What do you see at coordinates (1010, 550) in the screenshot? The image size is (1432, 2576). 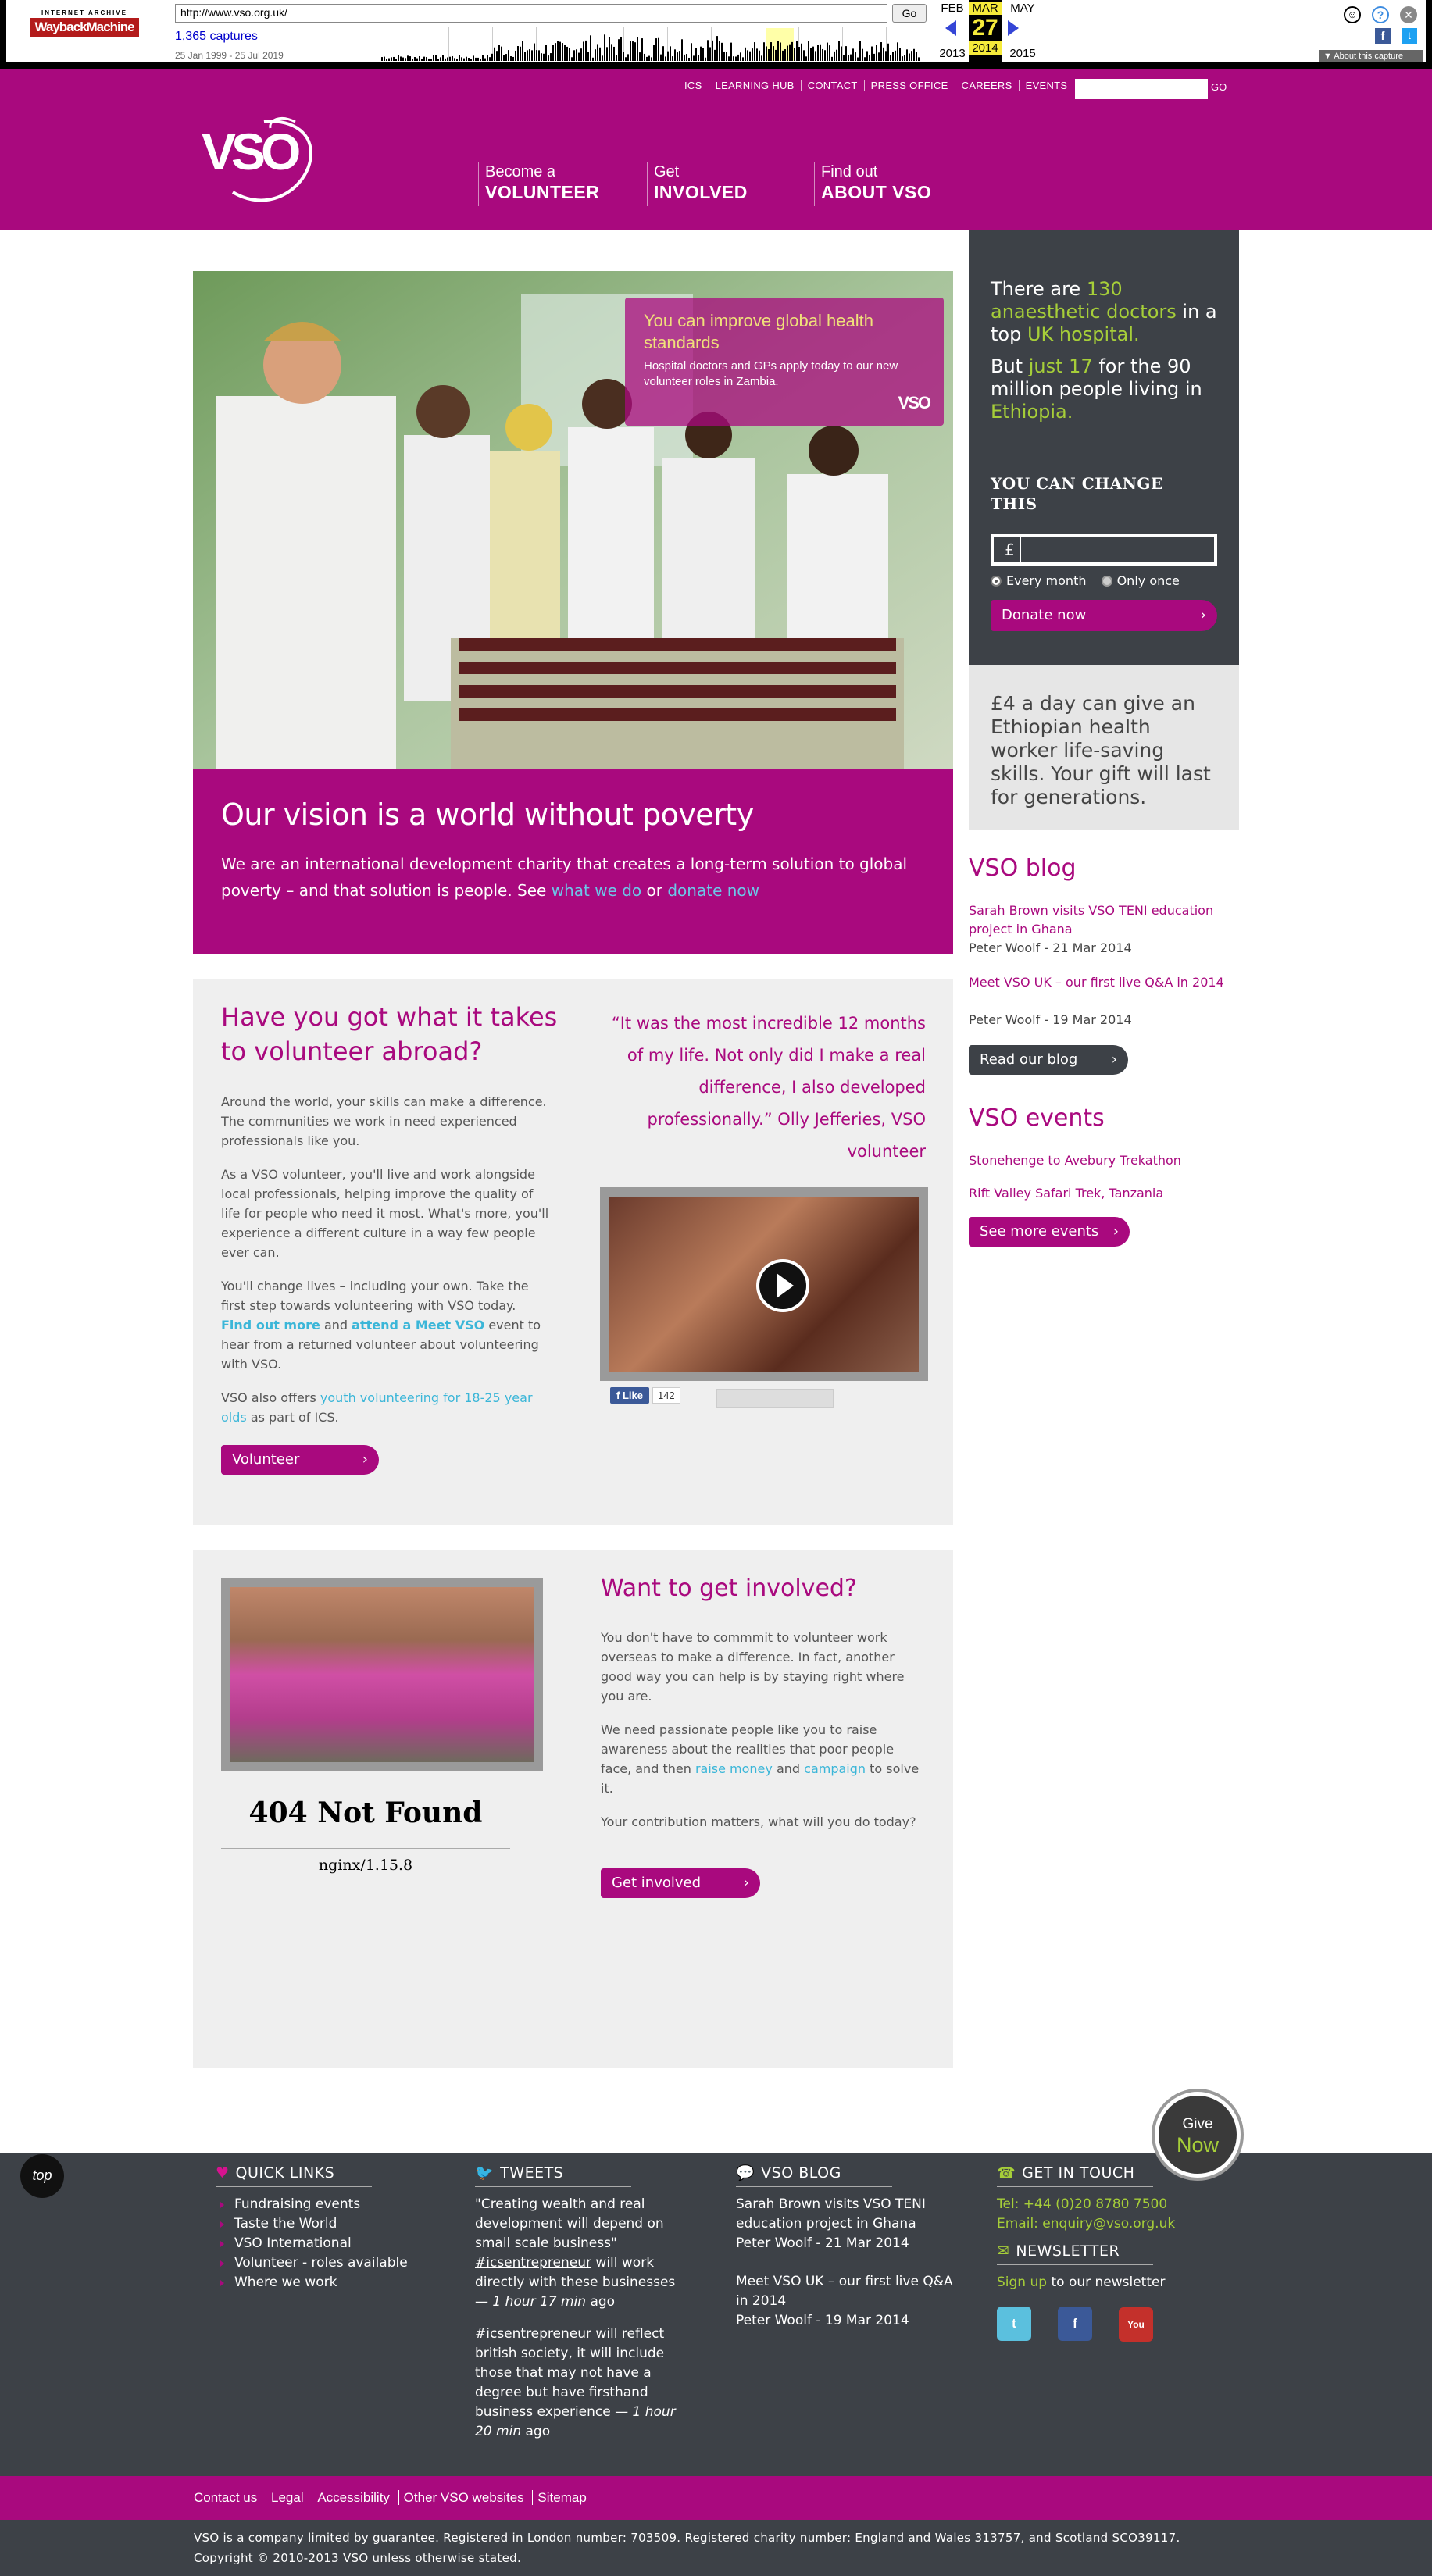 I see `pound-symbol: £` at bounding box center [1010, 550].